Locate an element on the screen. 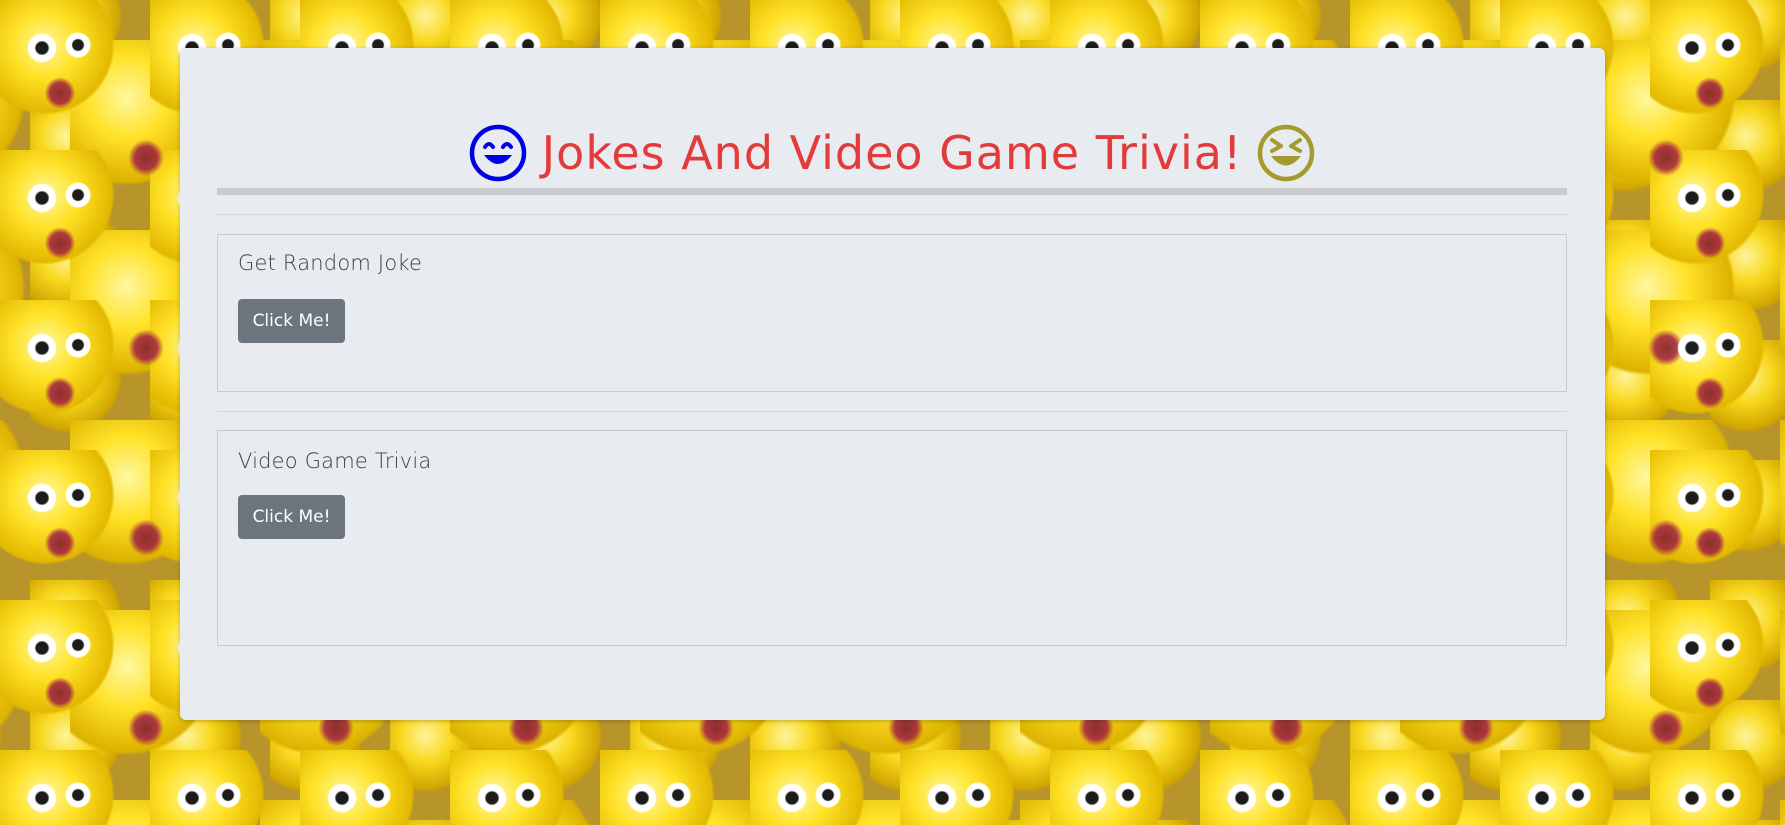 This screenshot has height=825, width=1785. joke-panel: Get Random Joke Click Me! is located at coordinates (892, 313).